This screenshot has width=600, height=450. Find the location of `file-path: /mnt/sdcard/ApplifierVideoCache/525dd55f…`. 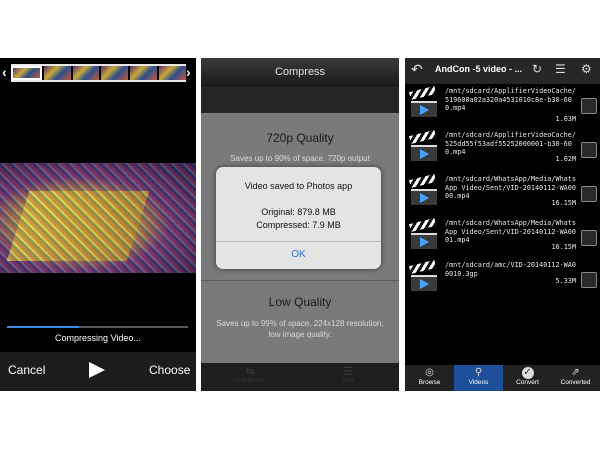

file-path: /mnt/sdcard/ApplifierVideoCache/525dd55f… is located at coordinates (510, 144).